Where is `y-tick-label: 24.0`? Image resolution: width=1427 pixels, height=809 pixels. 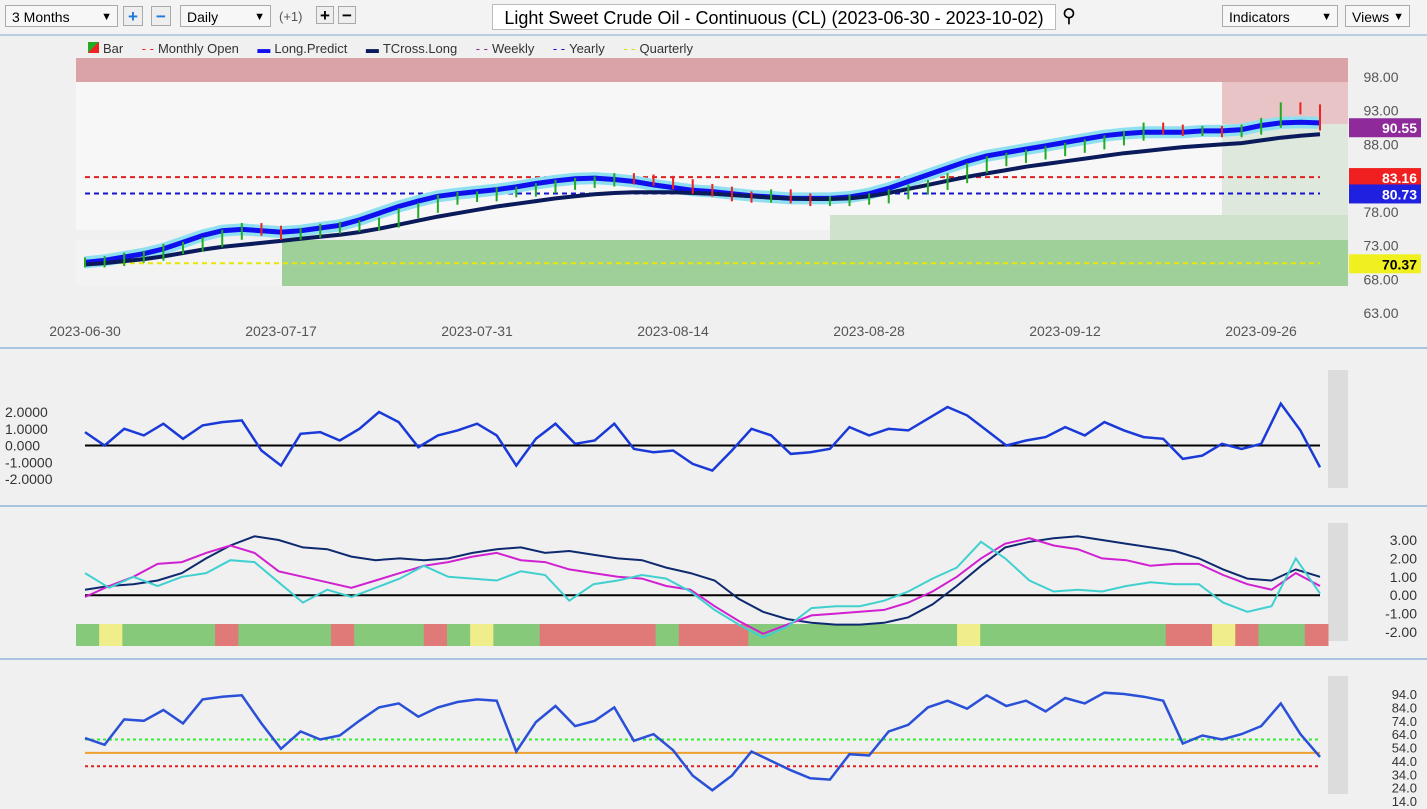
y-tick-label: 24.0 is located at coordinates (1404, 788).